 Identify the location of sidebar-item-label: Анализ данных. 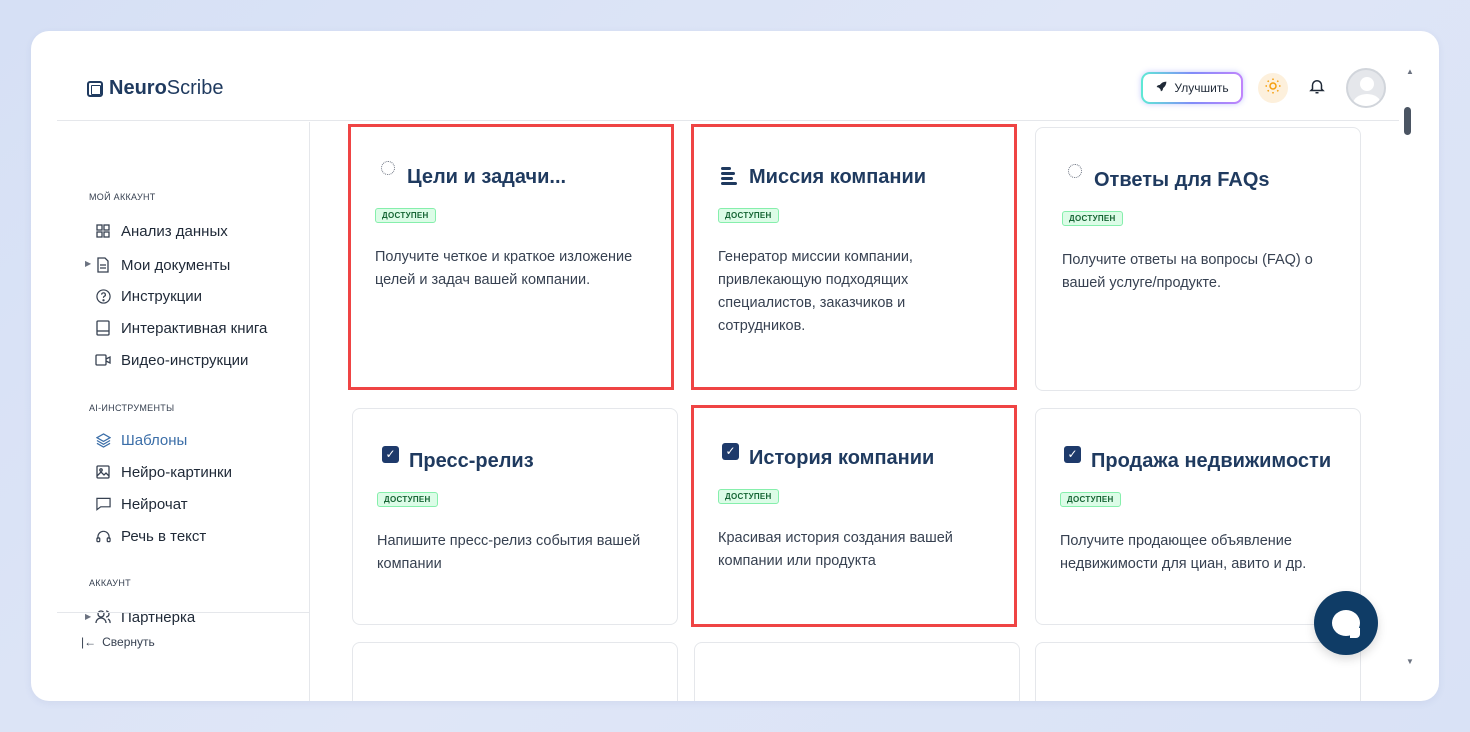
(174, 231).